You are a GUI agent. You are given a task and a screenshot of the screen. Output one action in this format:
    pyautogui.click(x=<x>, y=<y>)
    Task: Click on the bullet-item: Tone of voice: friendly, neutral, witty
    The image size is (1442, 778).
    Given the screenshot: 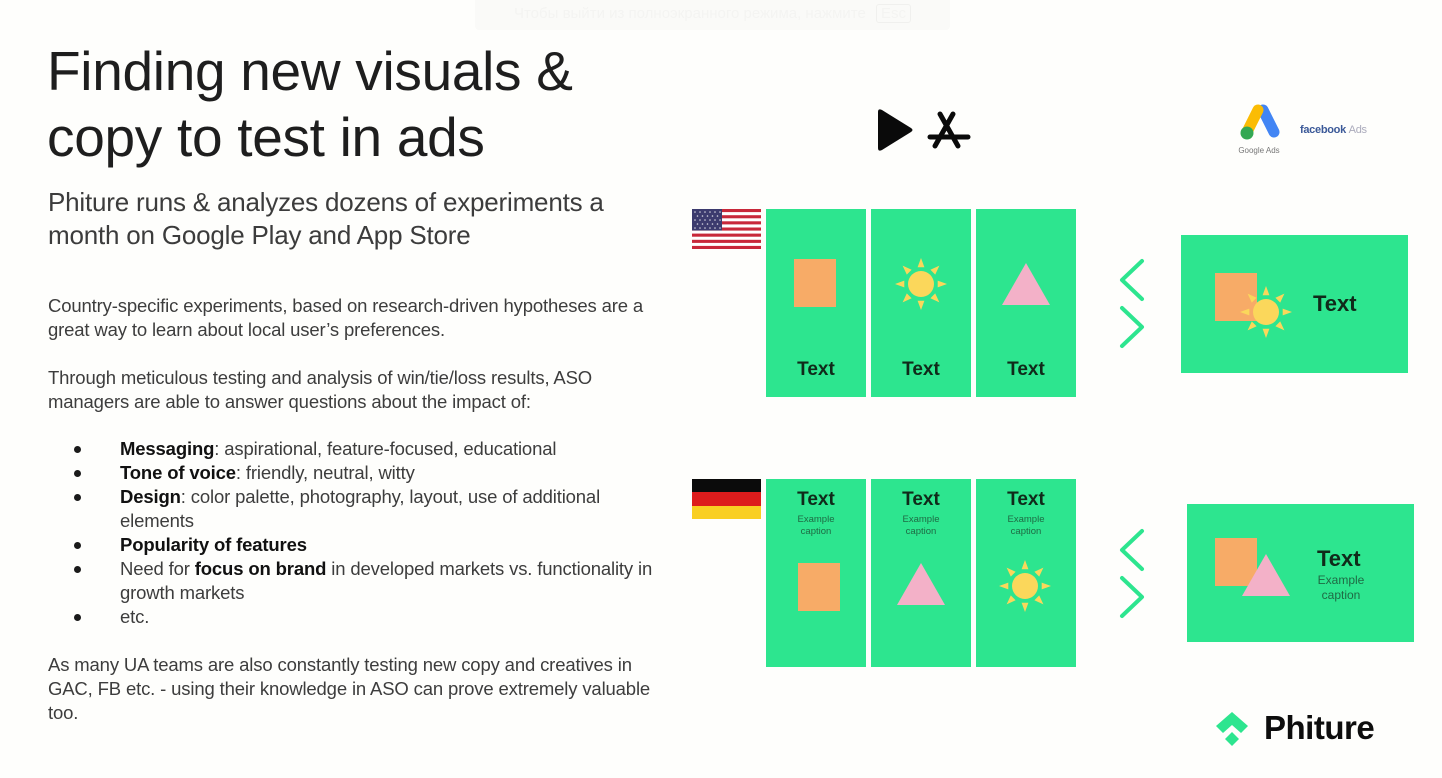 What is the action you would take?
    pyautogui.click(x=363, y=473)
    